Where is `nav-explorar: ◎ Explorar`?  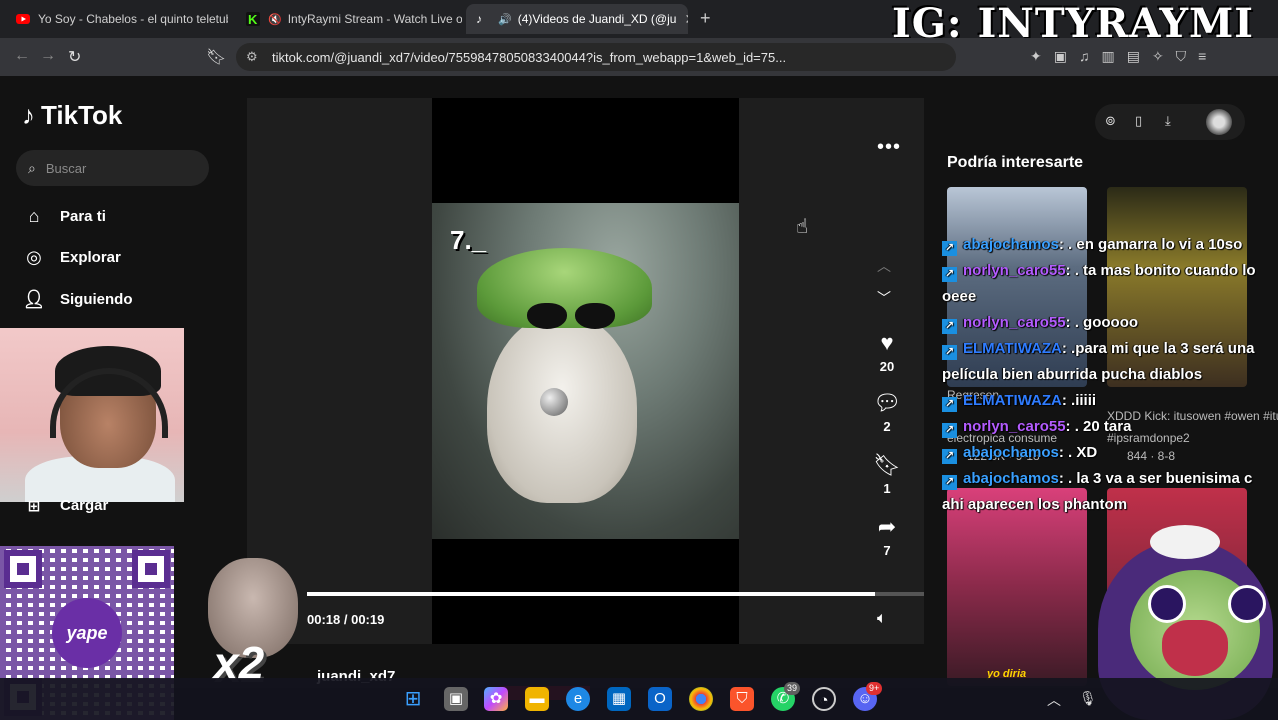
nav-explorar: ◎ Explorar is located at coordinates (71, 257).